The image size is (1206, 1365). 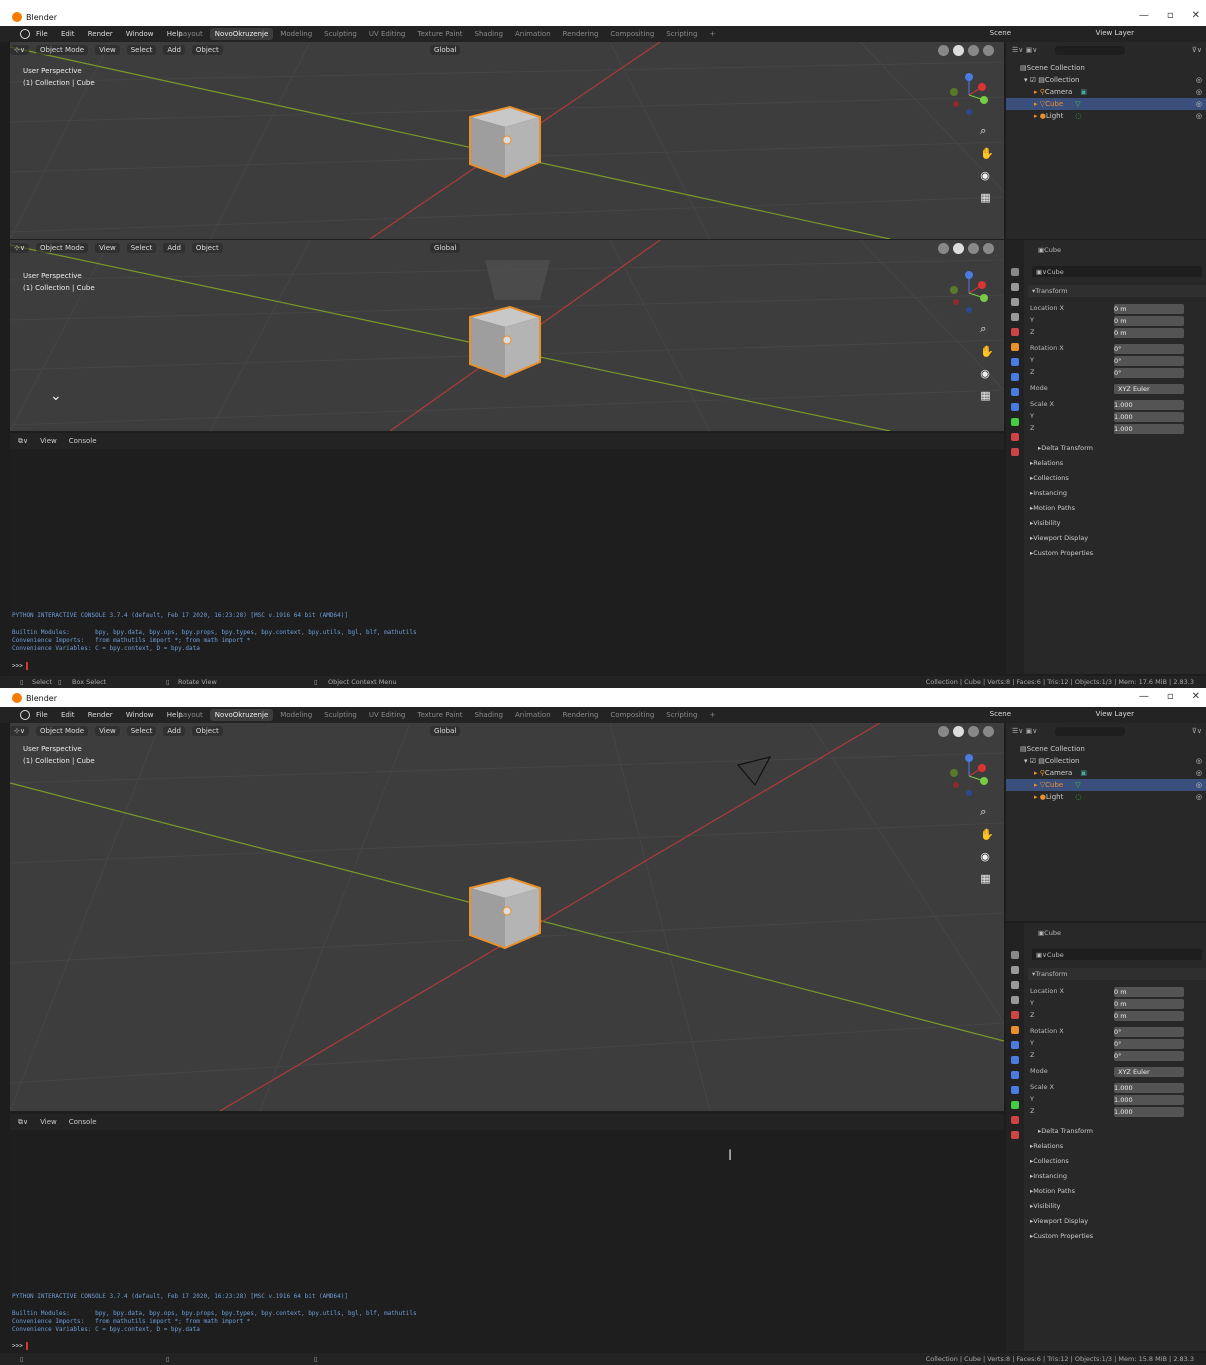 I want to click on instancing-section: ▸ Instancing, so click(x=1048, y=1176).